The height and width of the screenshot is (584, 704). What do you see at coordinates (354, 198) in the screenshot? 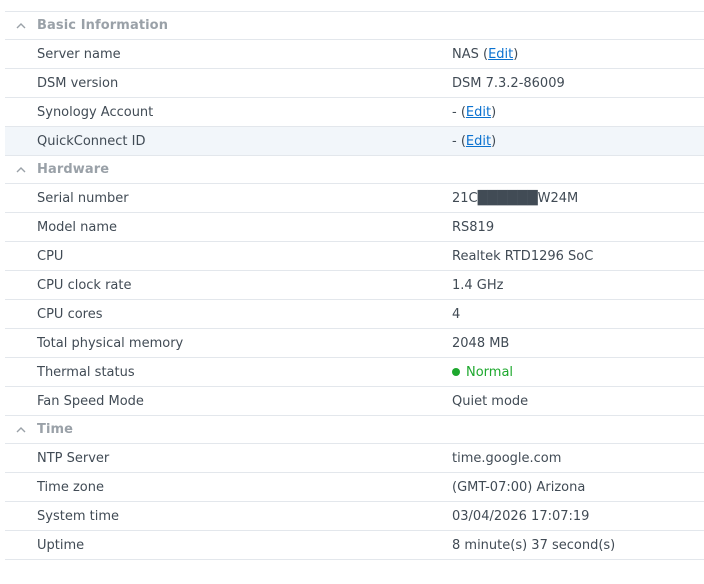
I see `info-row-serial-number: Serial number 21C██████W24M` at bounding box center [354, 198].